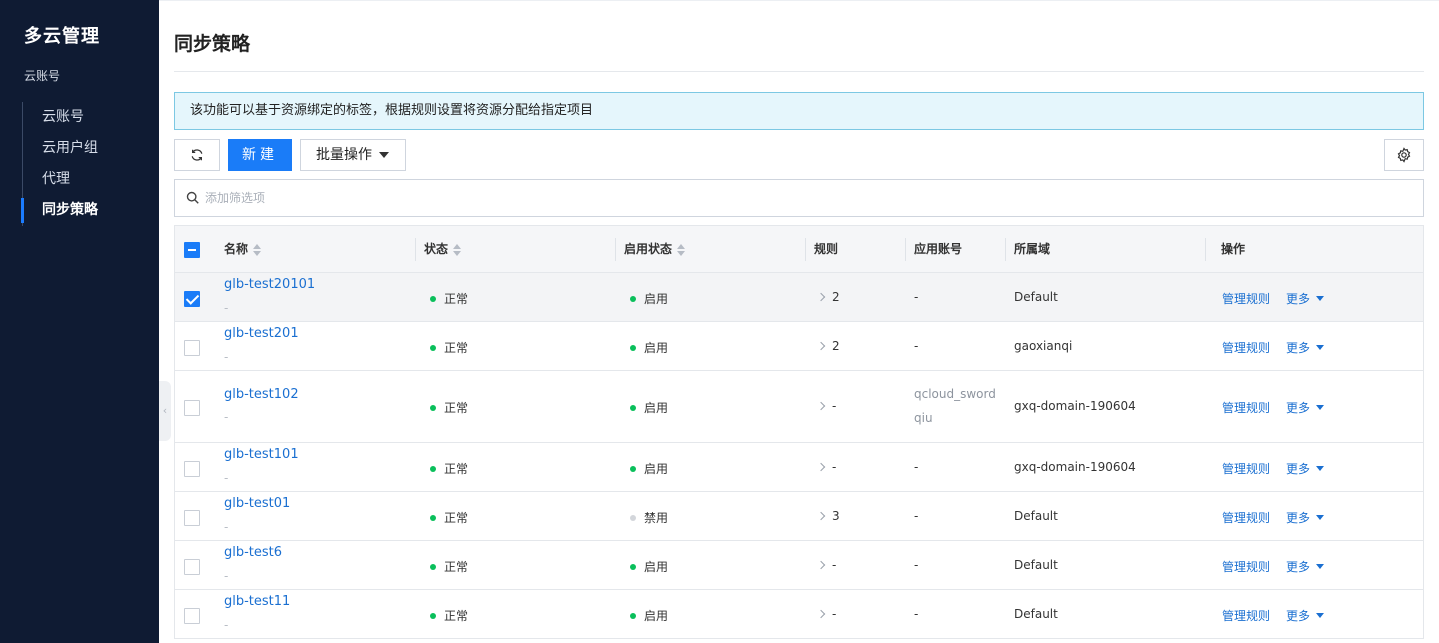 This screenshot has height=643, width=1439. What do you see at coordinates (261, 394) in the screenshot?
I see `policy-name-link: glb-test102` at bounding box center [261, 394].